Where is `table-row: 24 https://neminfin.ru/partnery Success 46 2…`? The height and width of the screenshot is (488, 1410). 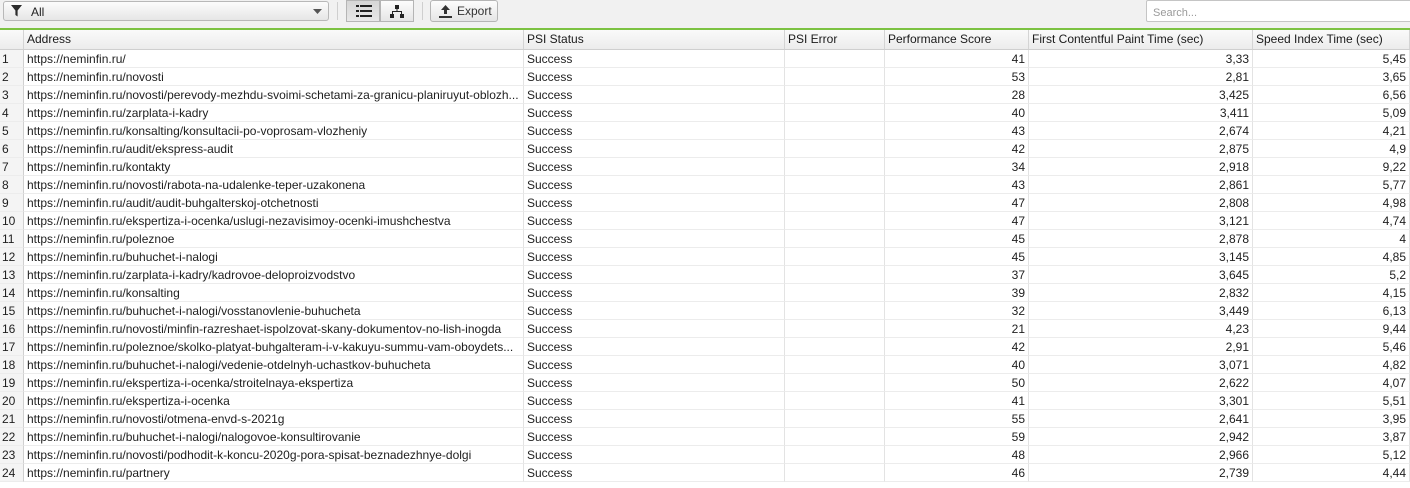 table-row: 24 https://neminfin.ru/partnery Success 46 2… is located at coordinates (705, 473).